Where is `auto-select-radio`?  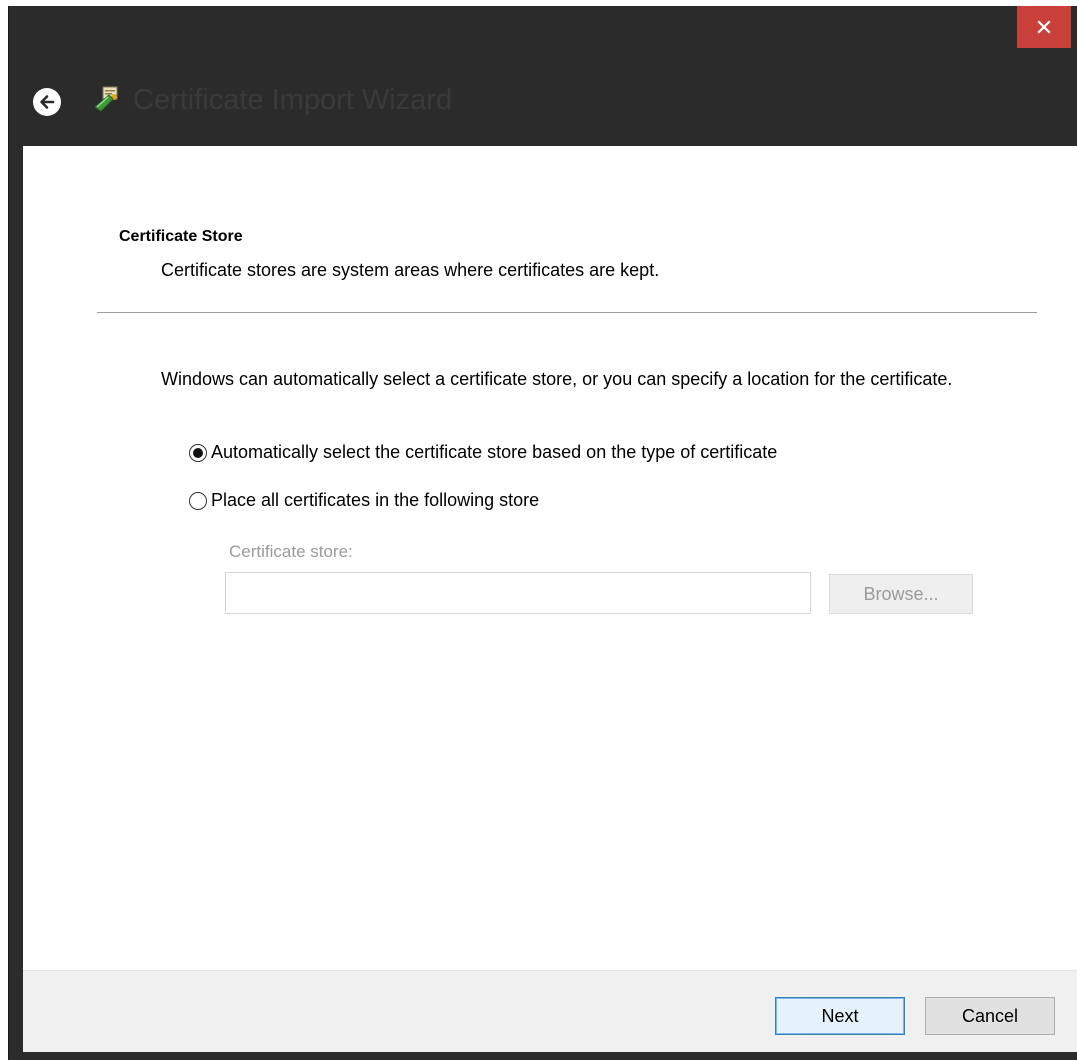
auto-select-radio is located at coordinates (198, 452).